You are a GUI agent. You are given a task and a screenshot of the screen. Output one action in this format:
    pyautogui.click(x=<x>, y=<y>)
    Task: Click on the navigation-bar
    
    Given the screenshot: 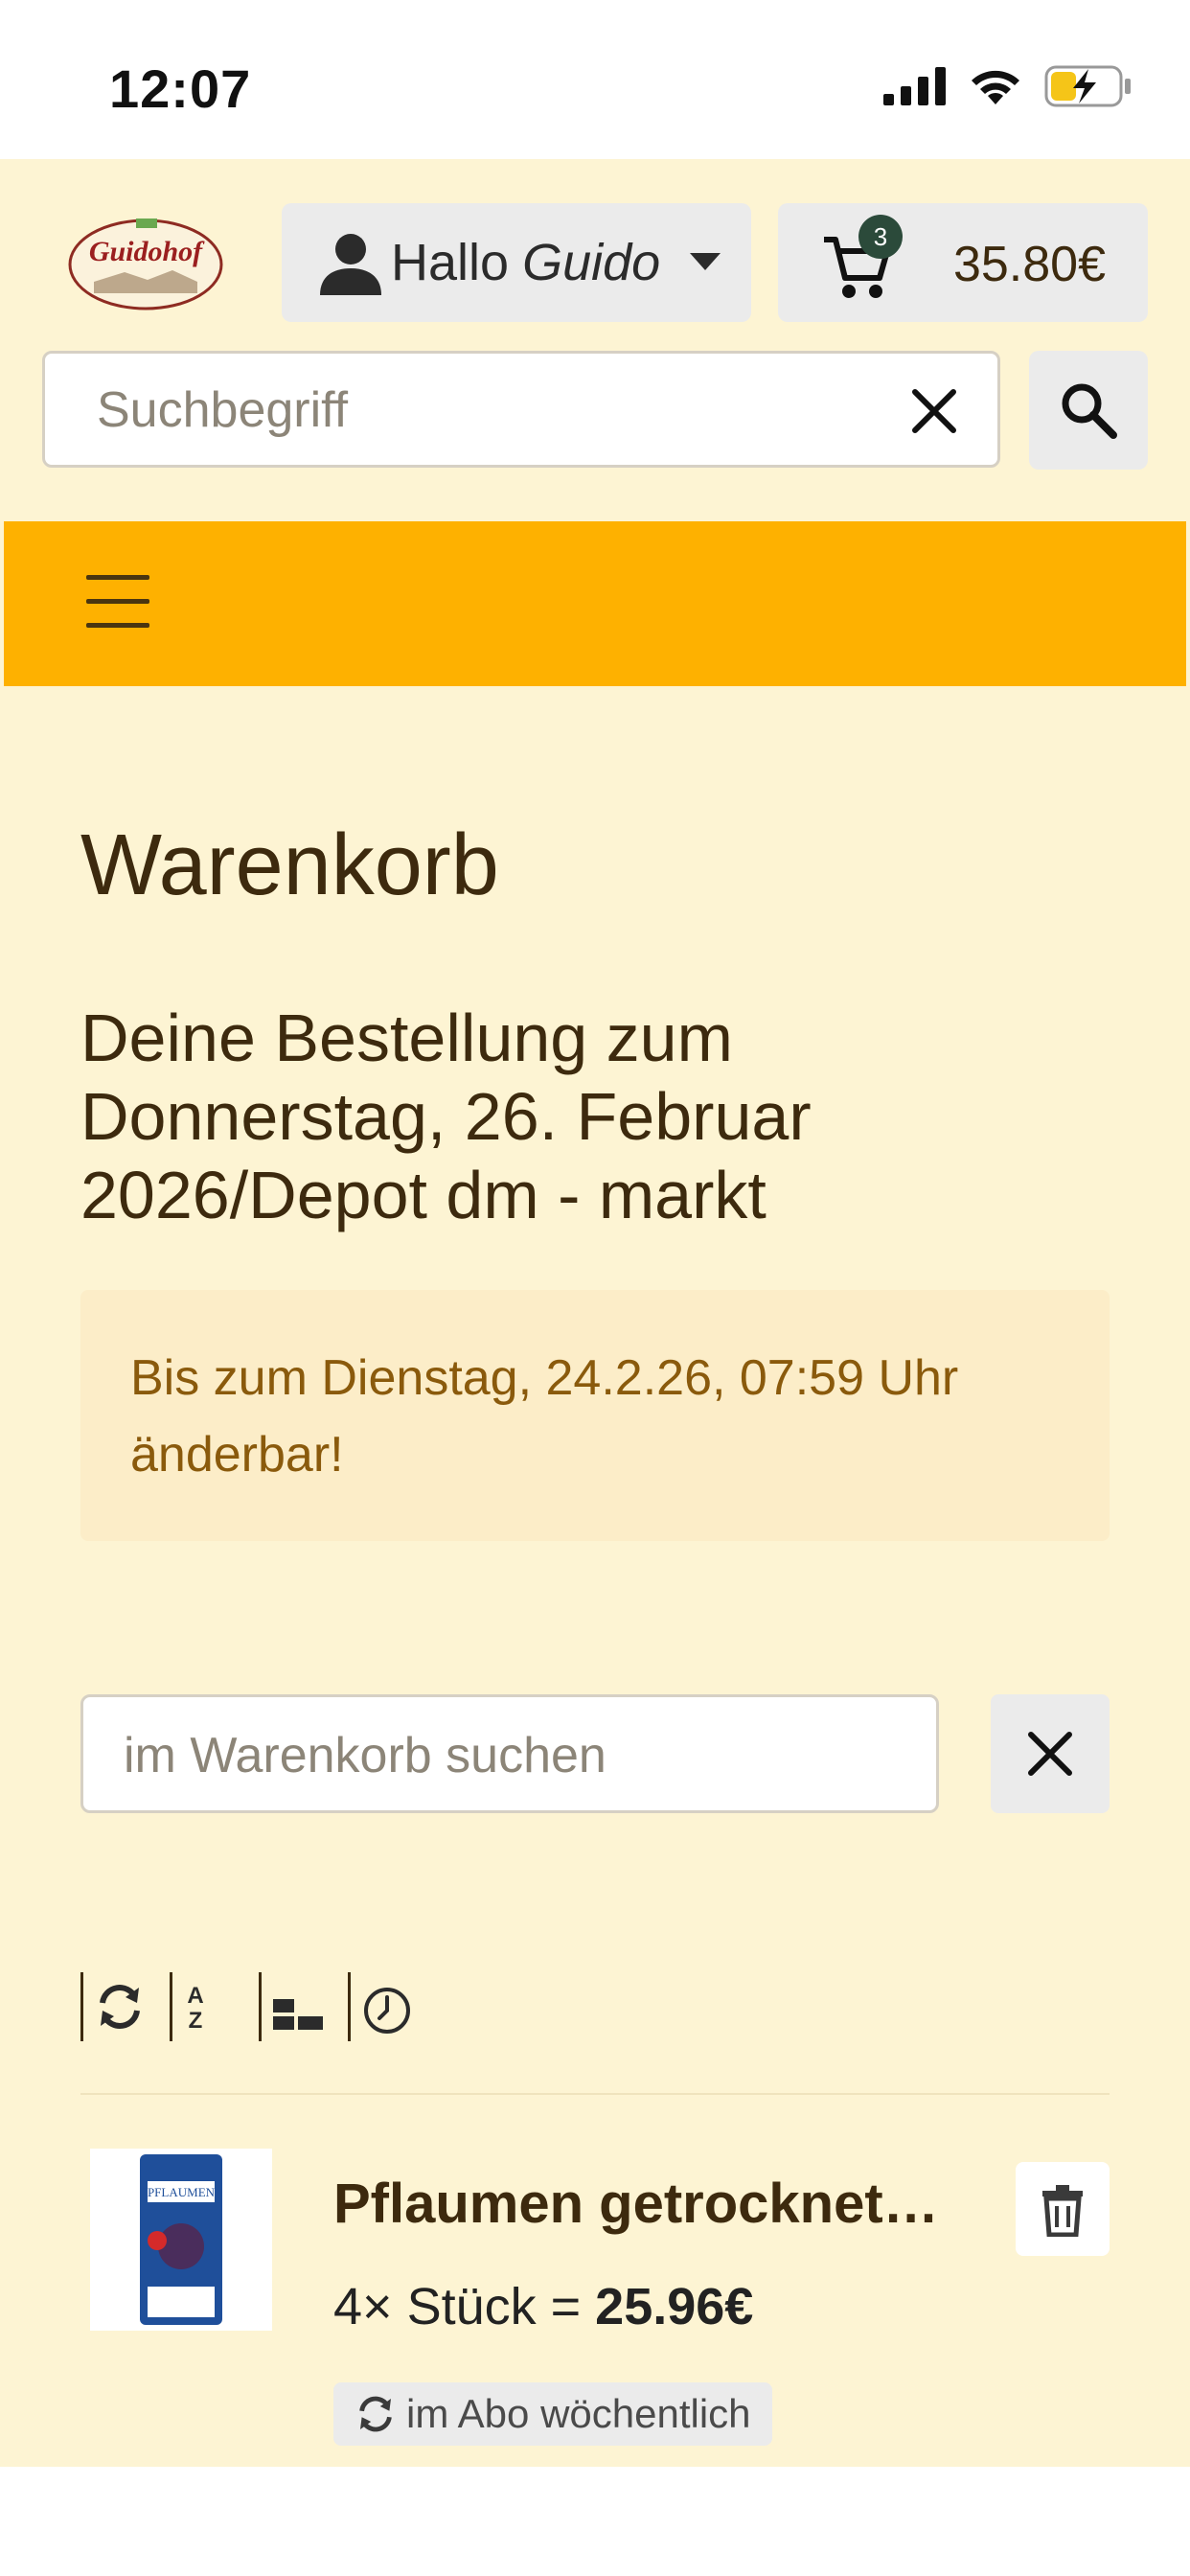 What is the action you would take?
    pyautogui.click(x=595, y=603)
    